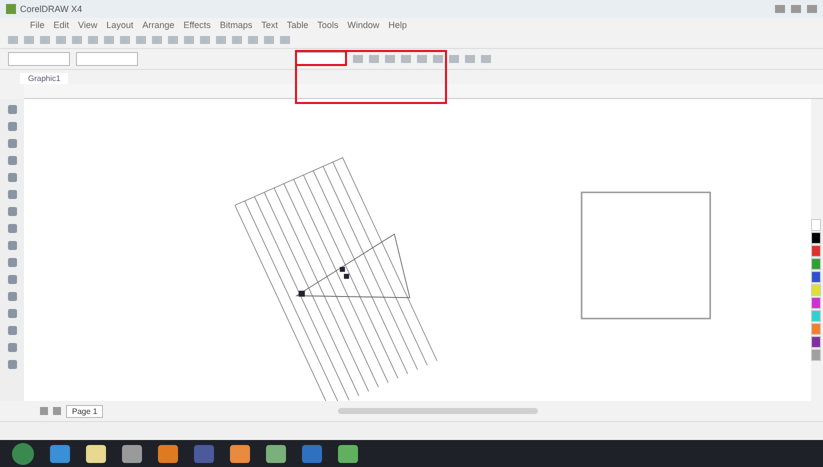  I want to click on page-tab: Page 1, so click(85, 411).